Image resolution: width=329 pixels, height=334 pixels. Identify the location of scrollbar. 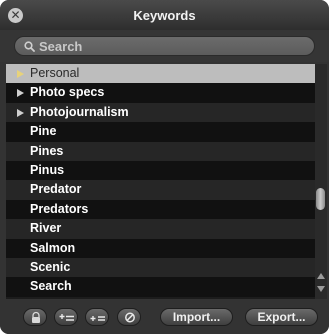
(321, 181).